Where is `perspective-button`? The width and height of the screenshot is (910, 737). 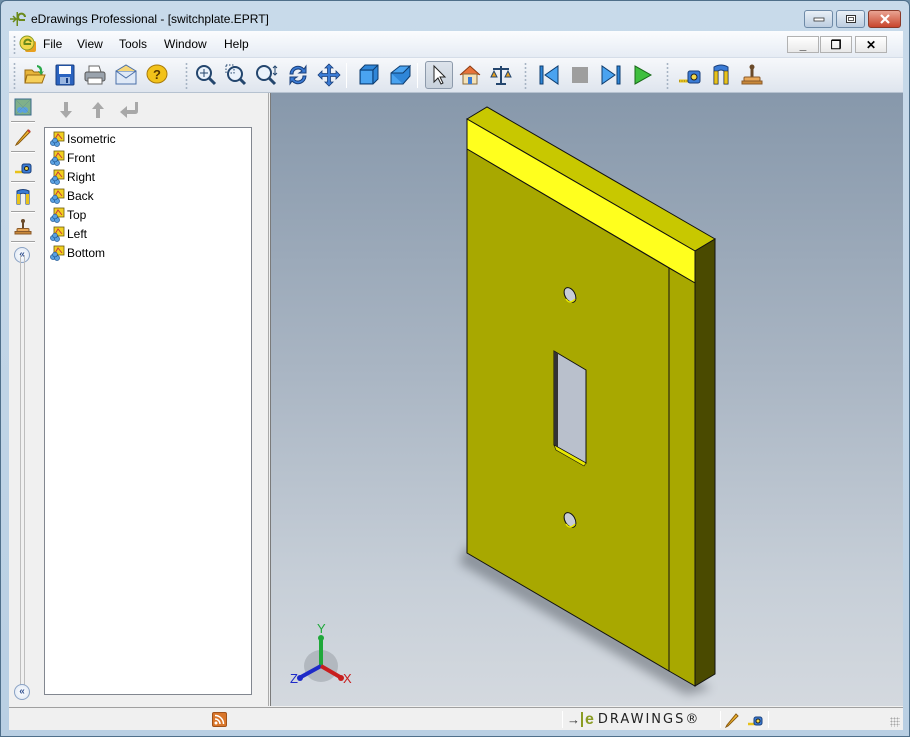
perspective-button is located at coordinates (400, 75).